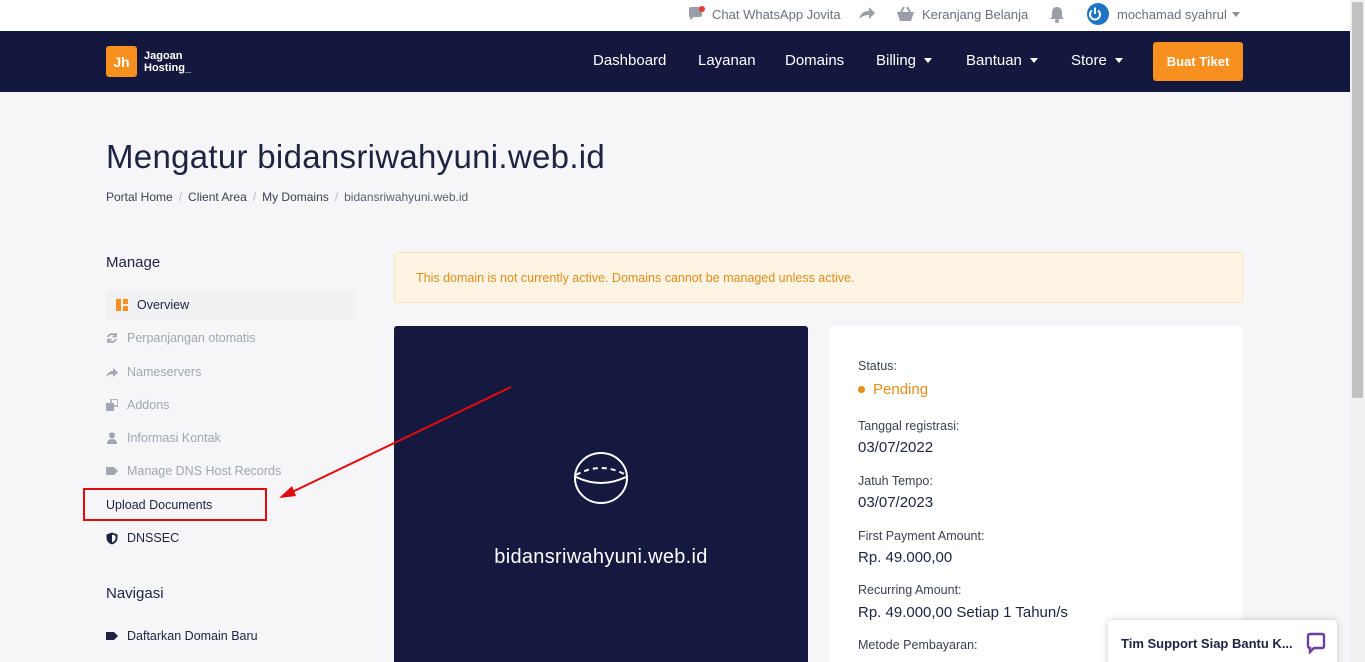 This screenshot has width=1365, height=662. I want to click on page-scrollbar, so click(1357, 331).